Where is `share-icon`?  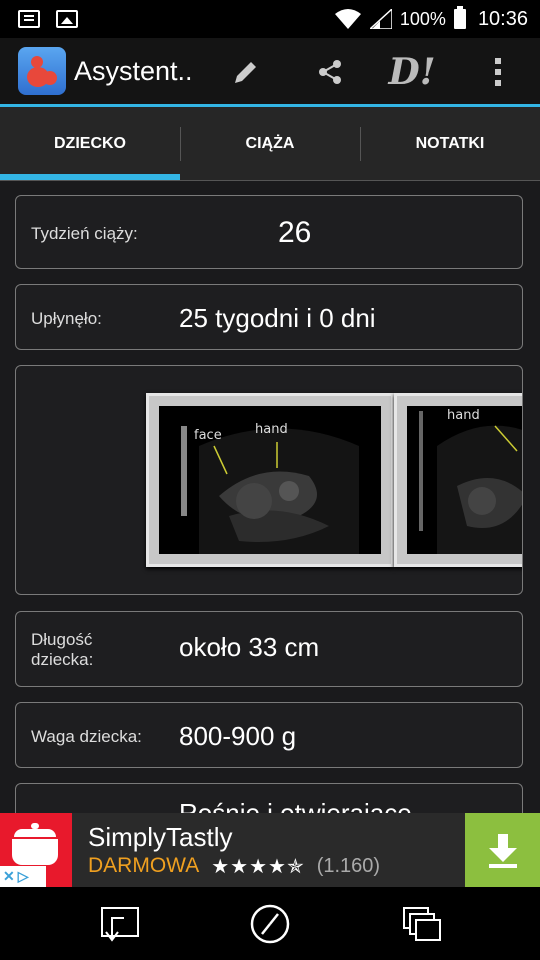 share-icon is located at coordinates (330, 72).